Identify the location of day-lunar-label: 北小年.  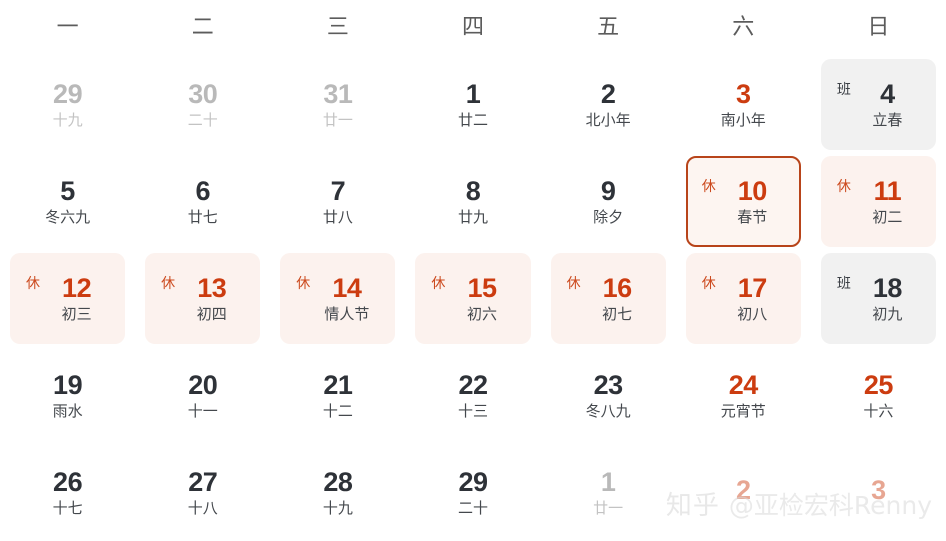
(608, 120).